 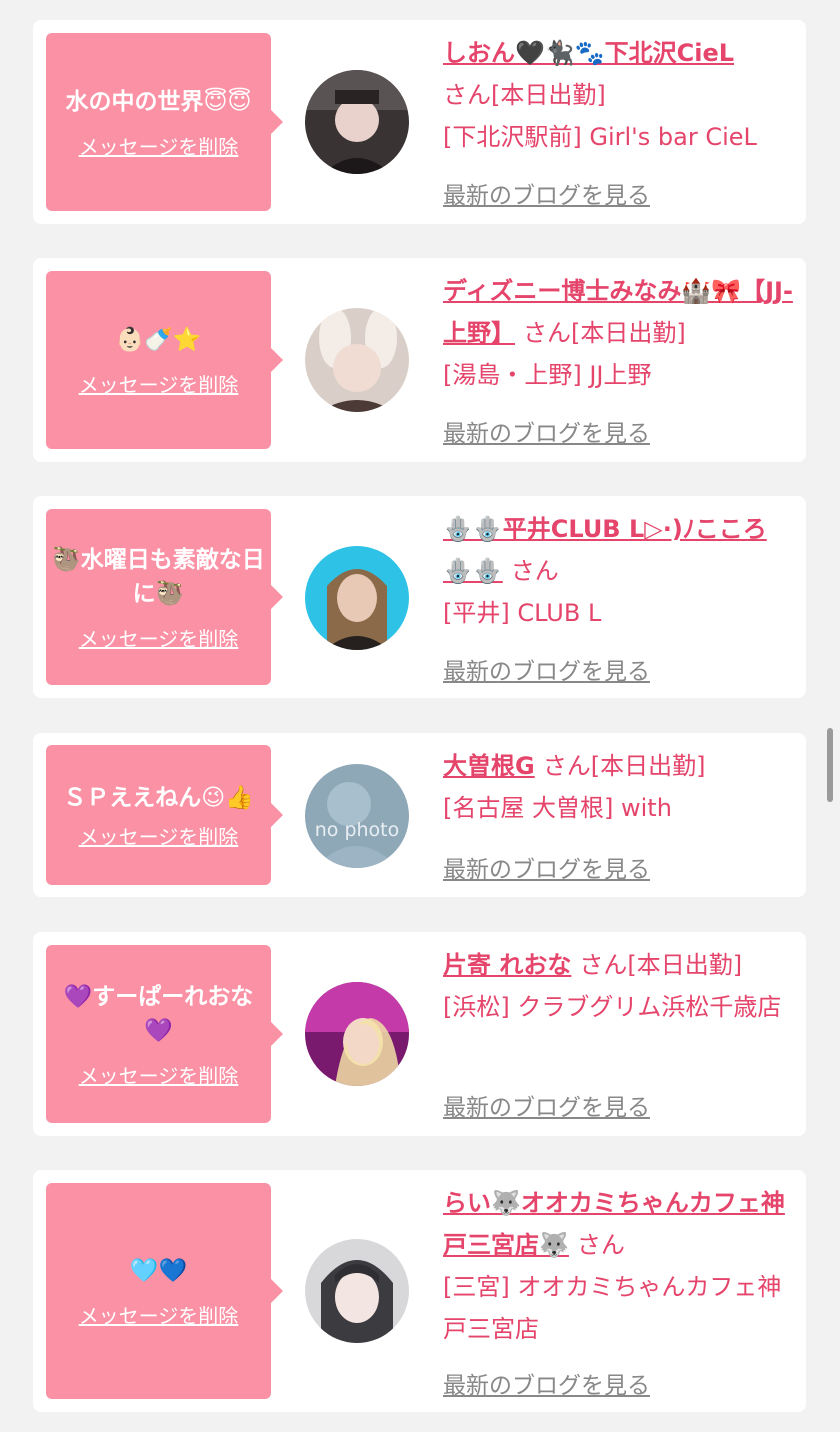 What do you see at coordinates (612, 1007) in the screenshot?
I see `shop-text: [浜松] クラブグリム浜松千歳店` at bounding box center [612, 1007].